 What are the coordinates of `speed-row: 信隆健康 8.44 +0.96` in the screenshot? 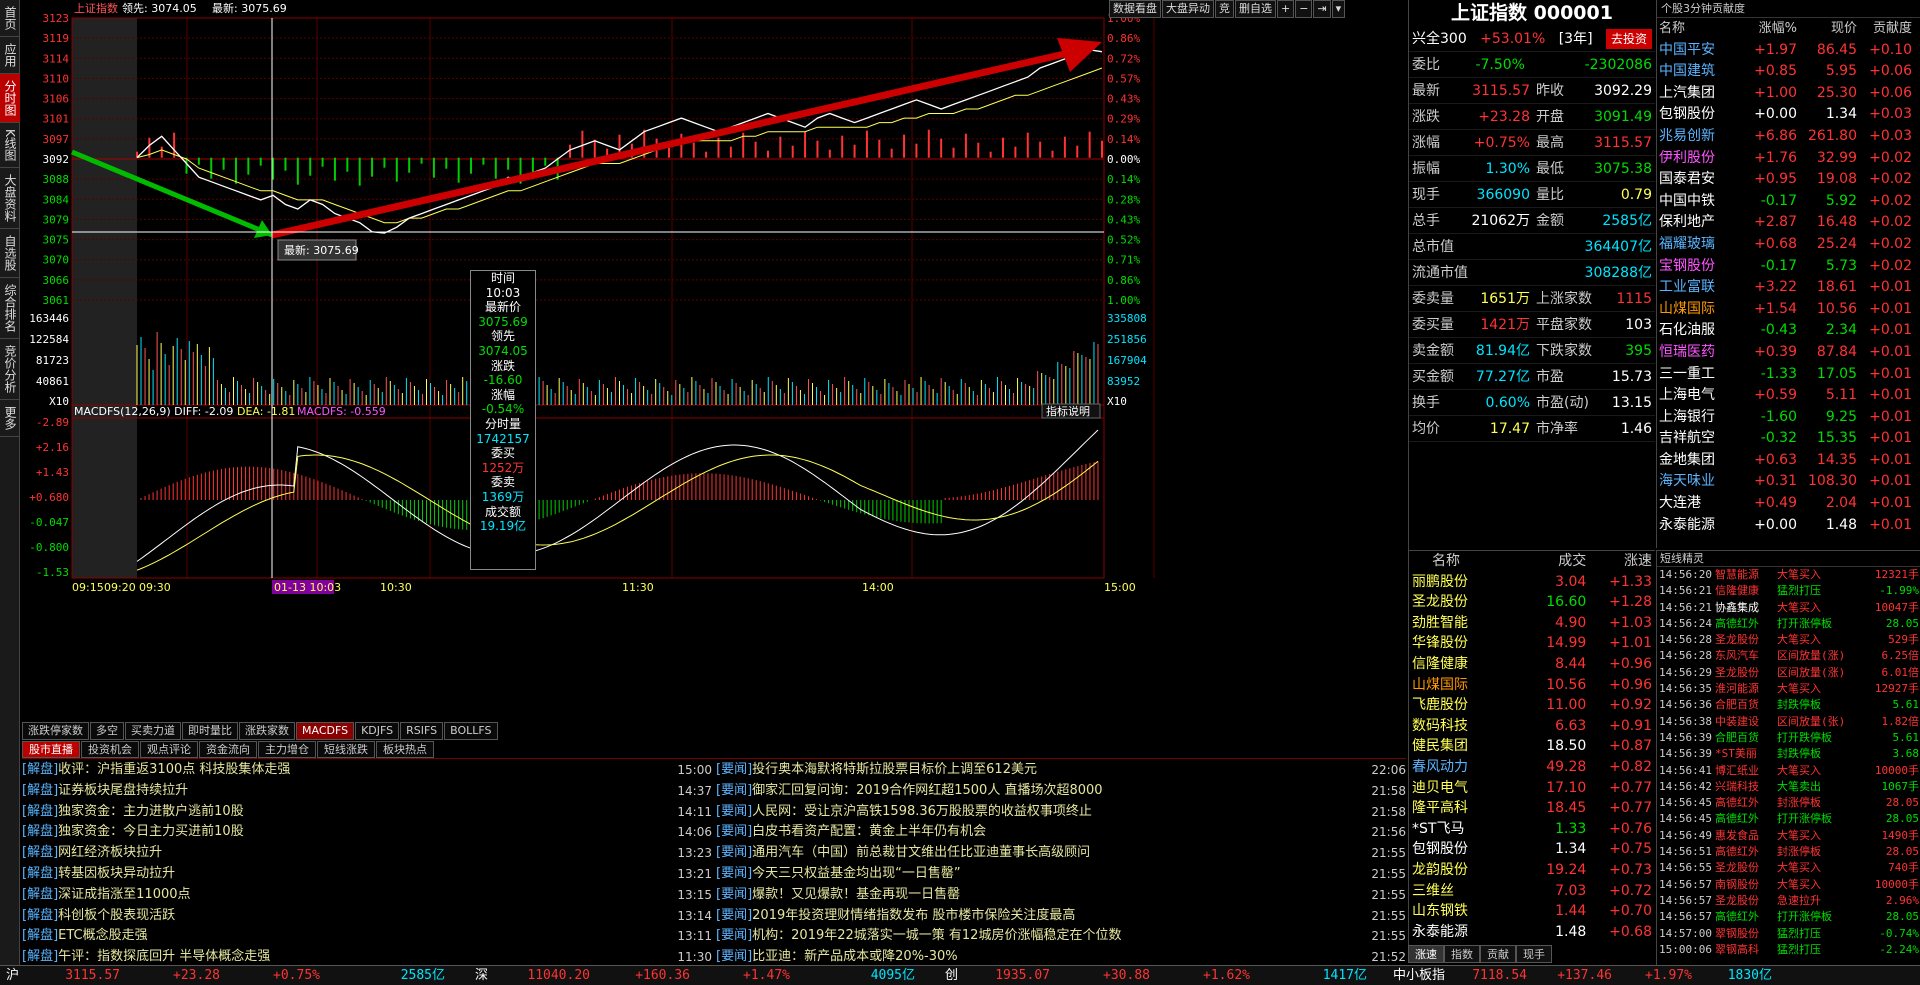 It's located at (1532, 664).